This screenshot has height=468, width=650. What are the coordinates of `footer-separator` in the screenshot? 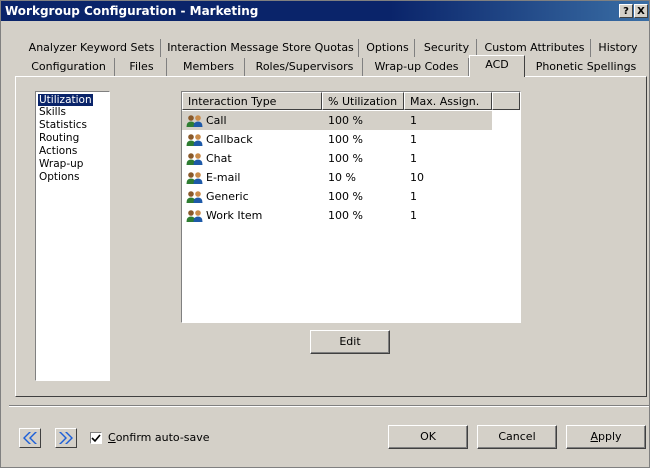 It's located at (329, 406).